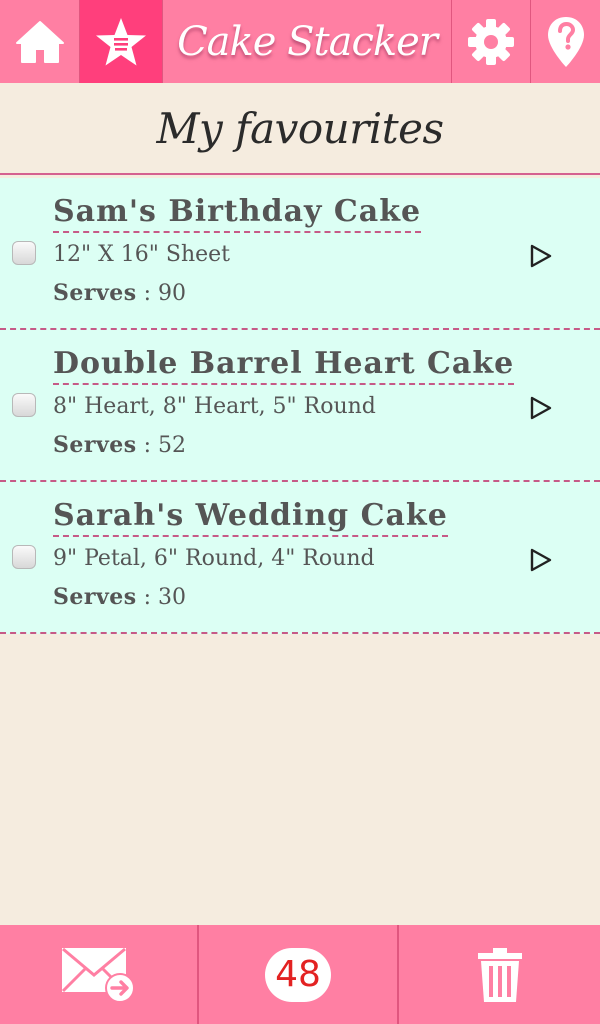 This screenshot has height=1024, width=600. Describe the element at coordinates (141, 254) in the screenshot. I see `cake-sizes: 12" X 16" Sheet` at that location.